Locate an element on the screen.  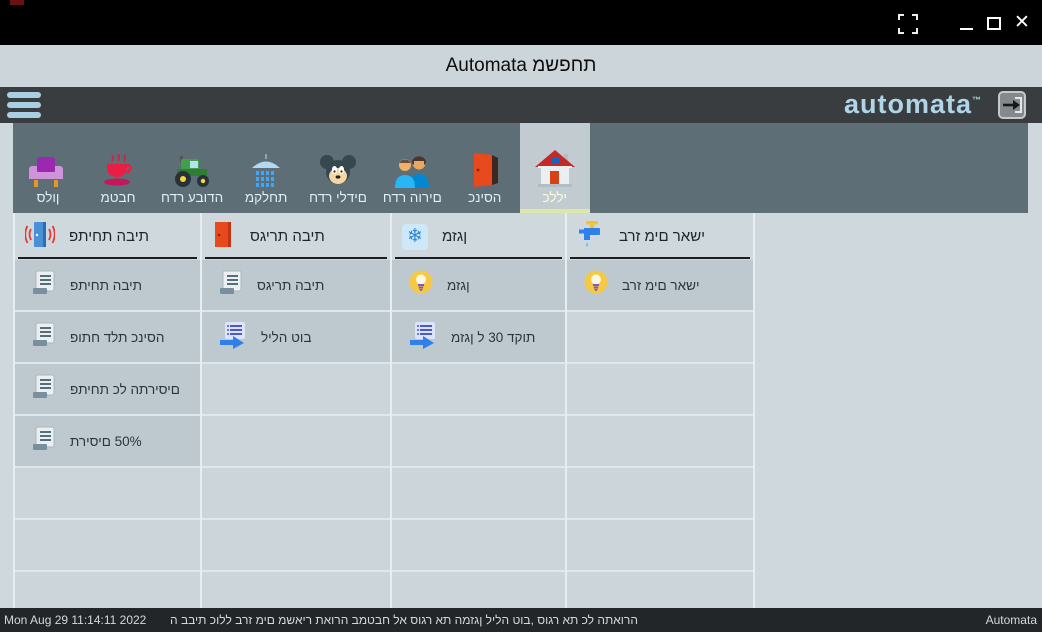
column-header: סגירת הבית is located at coordinates (296, 236).